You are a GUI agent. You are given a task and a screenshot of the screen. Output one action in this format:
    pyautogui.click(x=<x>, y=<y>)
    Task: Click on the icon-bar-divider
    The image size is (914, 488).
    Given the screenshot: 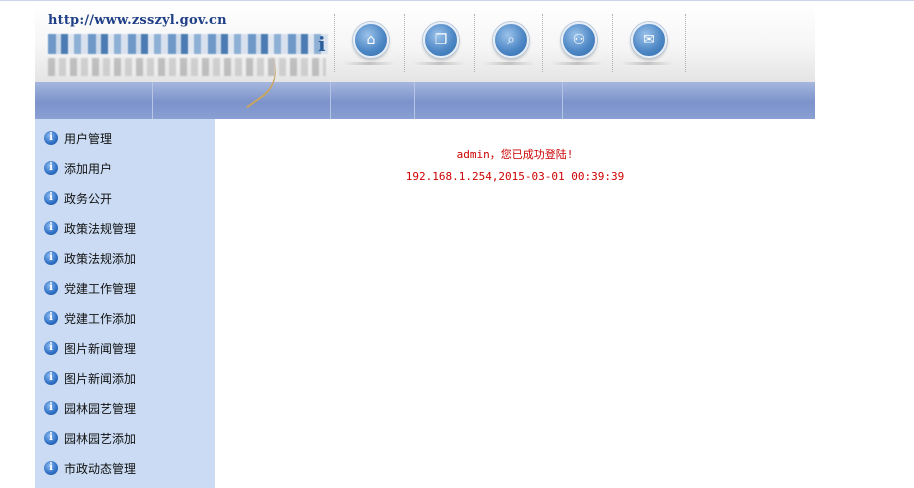 What is the action you would take?
    pyautogui.click(x=686, y=43)
    